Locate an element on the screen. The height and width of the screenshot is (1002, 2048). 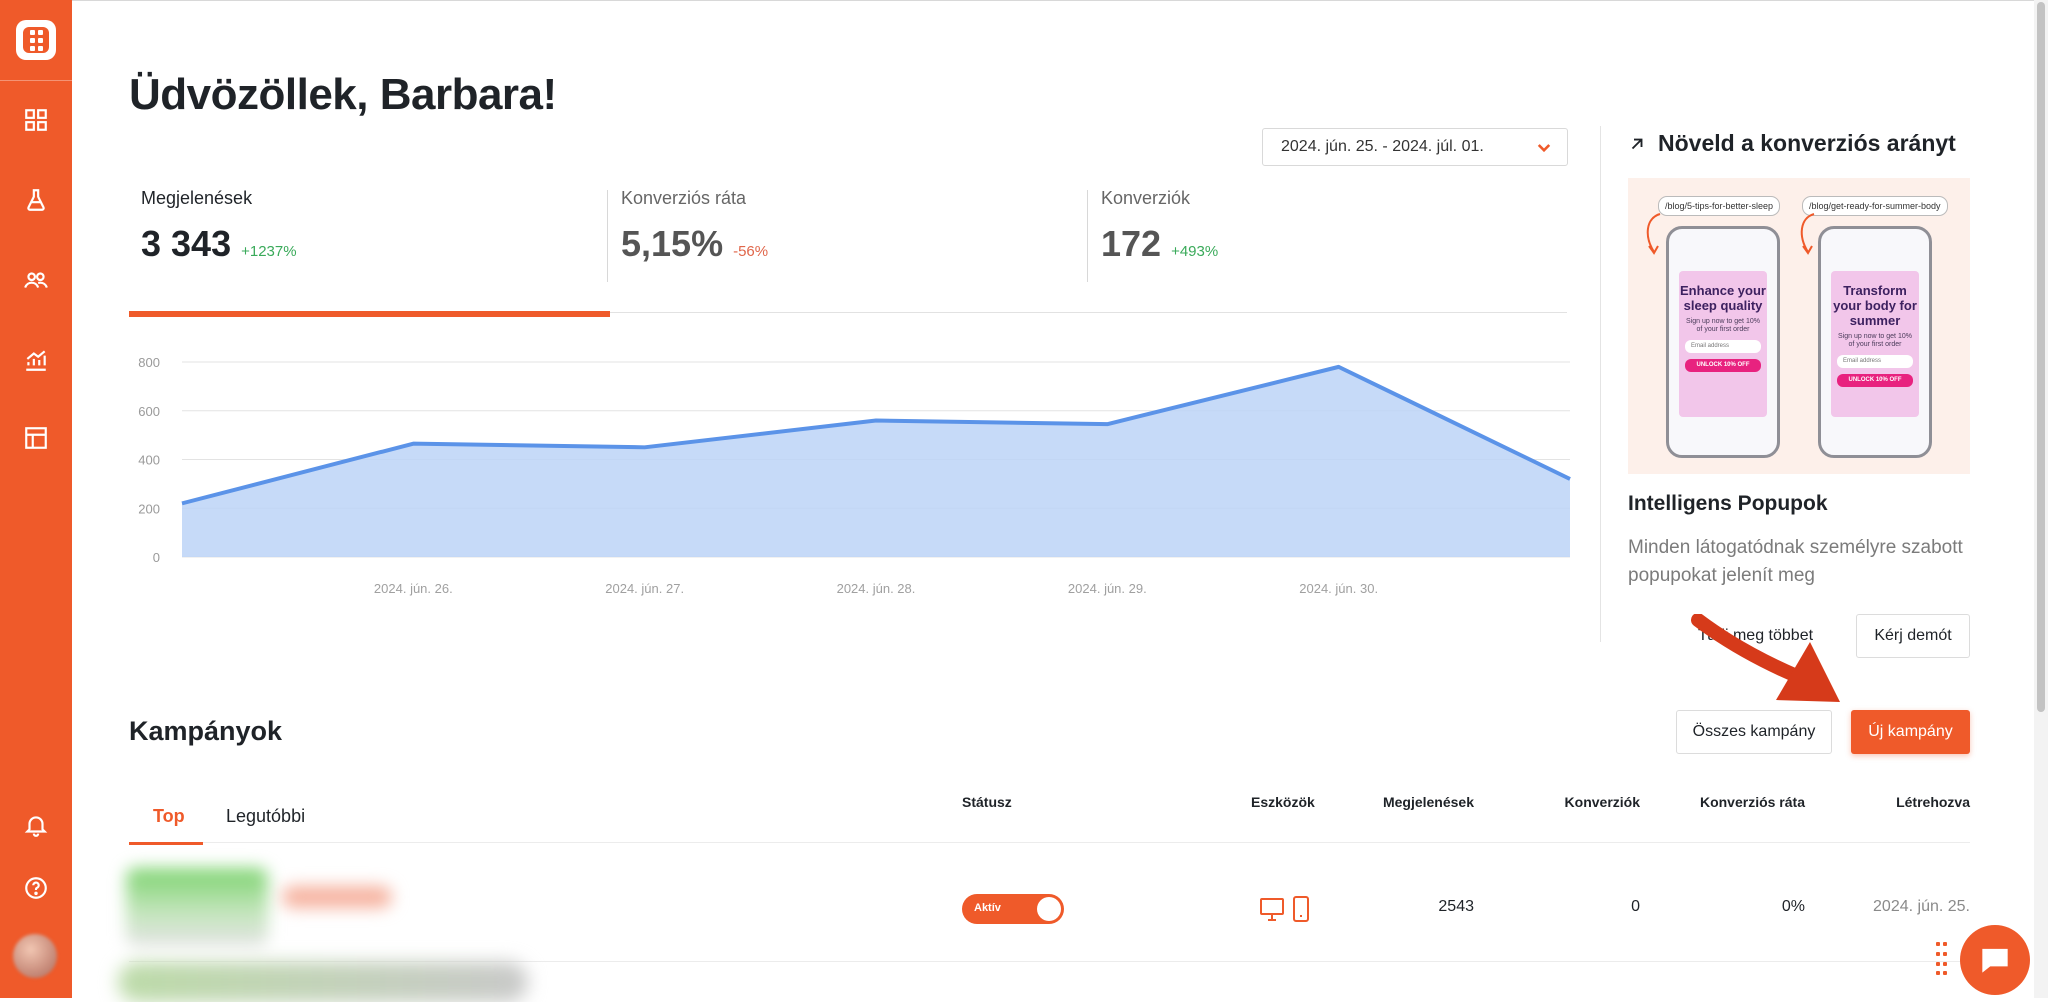
scrollbar is located at coordinates (2041, 499).